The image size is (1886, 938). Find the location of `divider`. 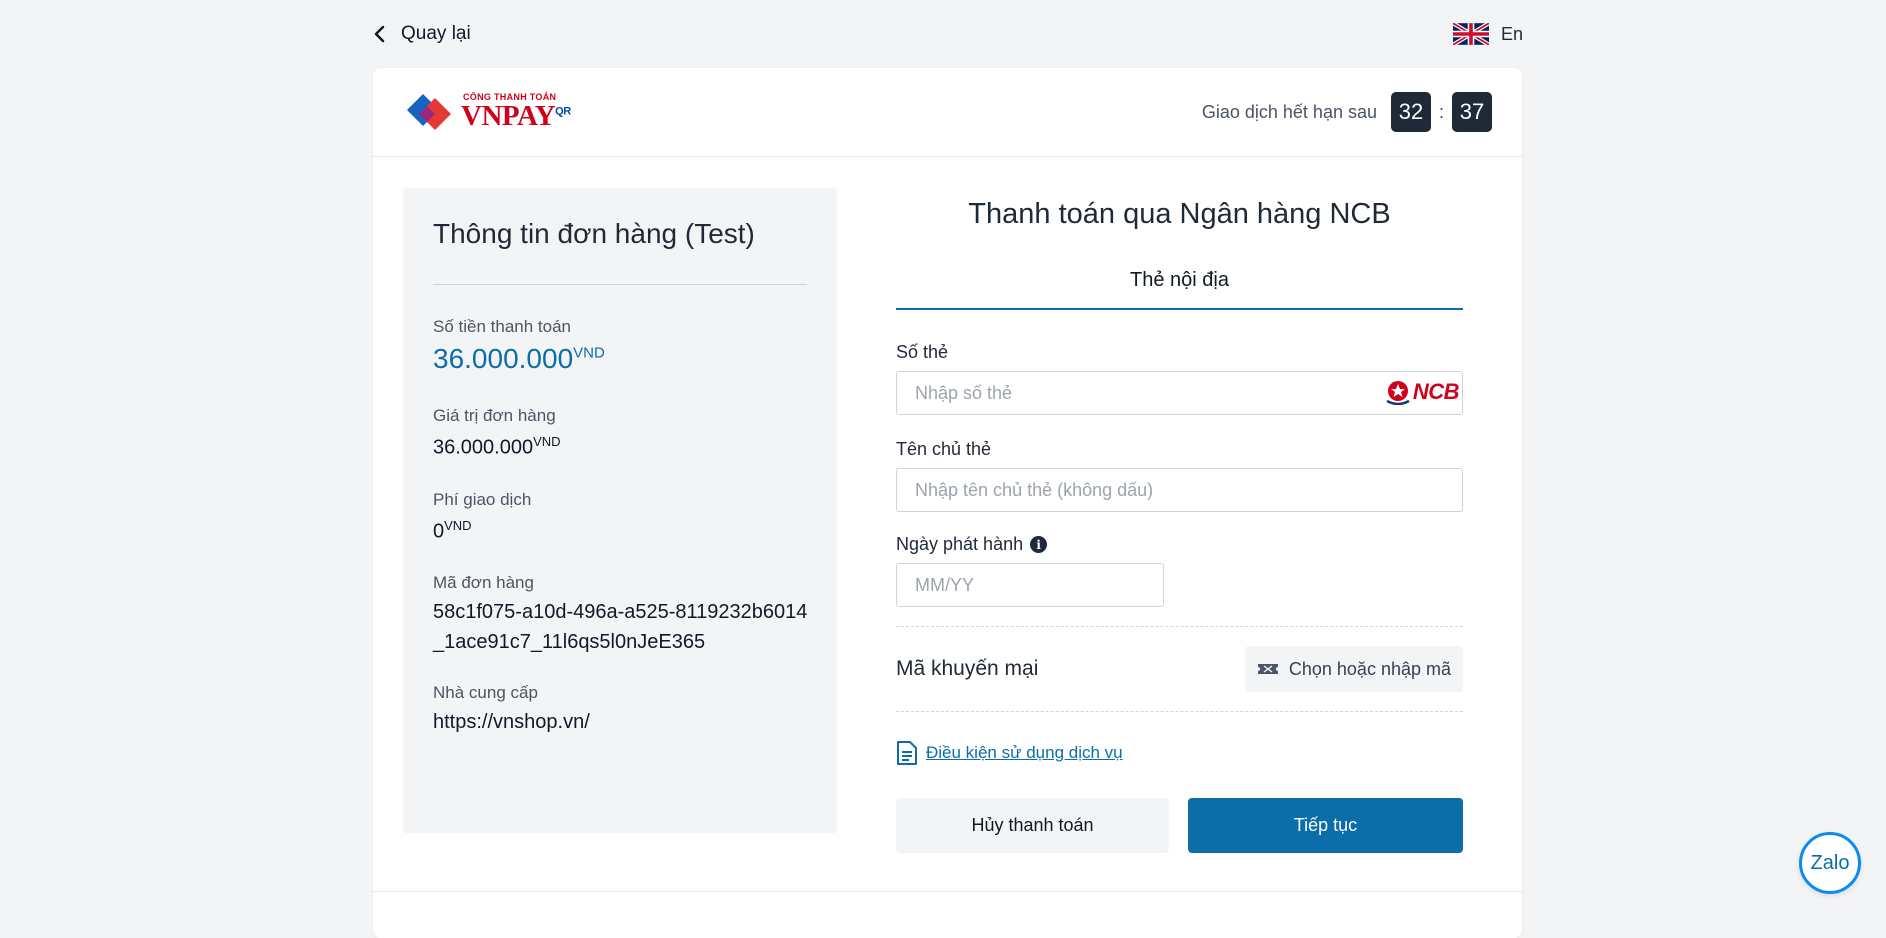

divider is located at coordinates (1179, 711).